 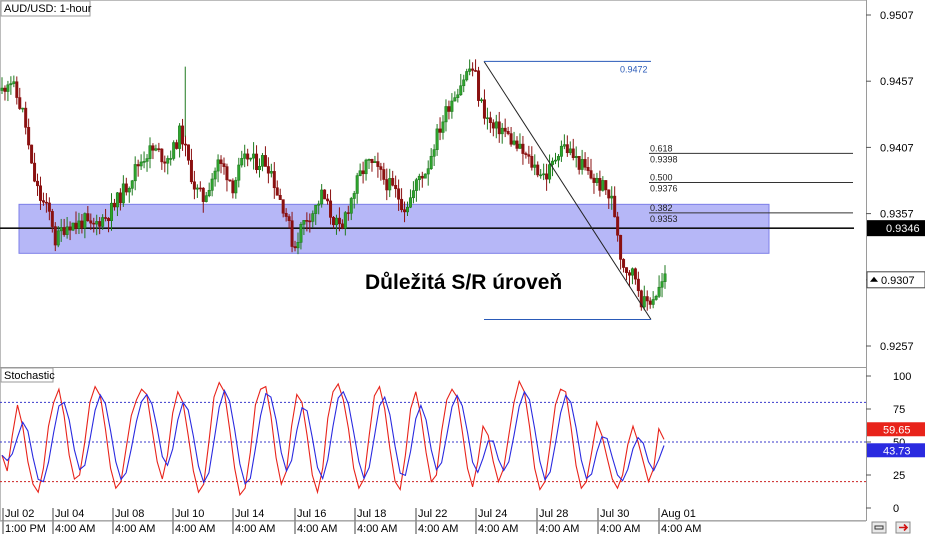 What do you see at coordinates (899, 476) in the screenshot?
I see `stochastic-tick-label: 25` at bounding box center [899, 476].